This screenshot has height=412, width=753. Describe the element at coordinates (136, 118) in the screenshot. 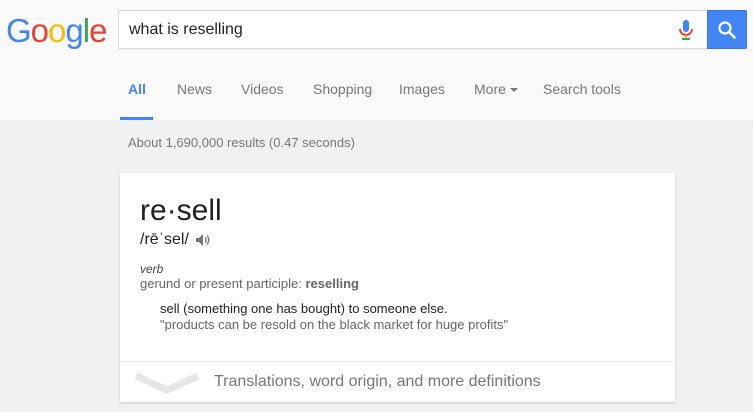

I see `active-tab-indicator` at that location.